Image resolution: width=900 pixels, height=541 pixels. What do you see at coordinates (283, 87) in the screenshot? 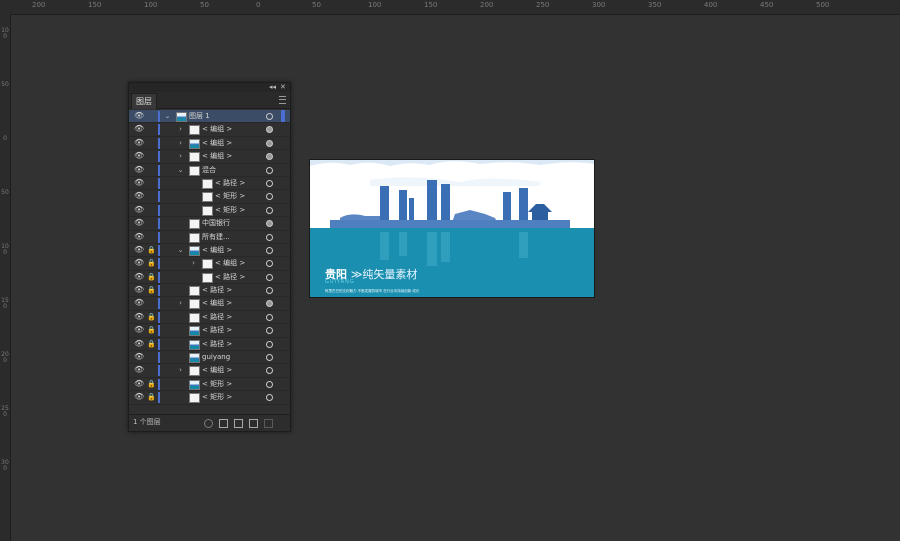
I see `close-panel-icon: ✕` at bounding box center [283, 87].